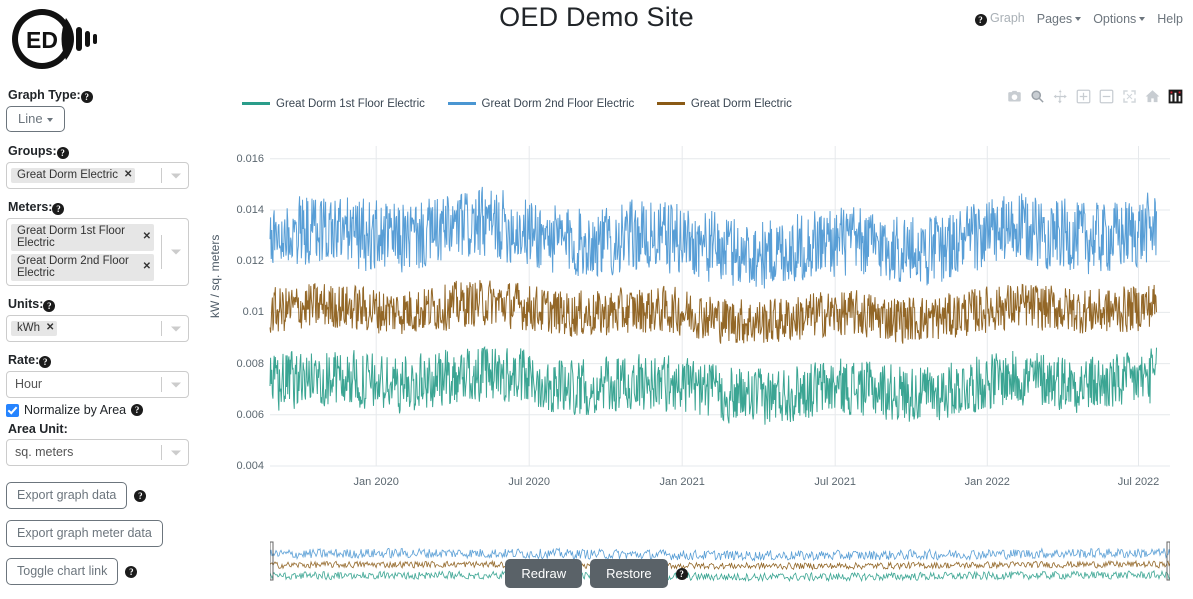 The image size is (1193, 599). What do you see at coordinates (250, 261) in the screenshot?
I see `y-tick-label: 0.012` at bounding box center [250, 261].